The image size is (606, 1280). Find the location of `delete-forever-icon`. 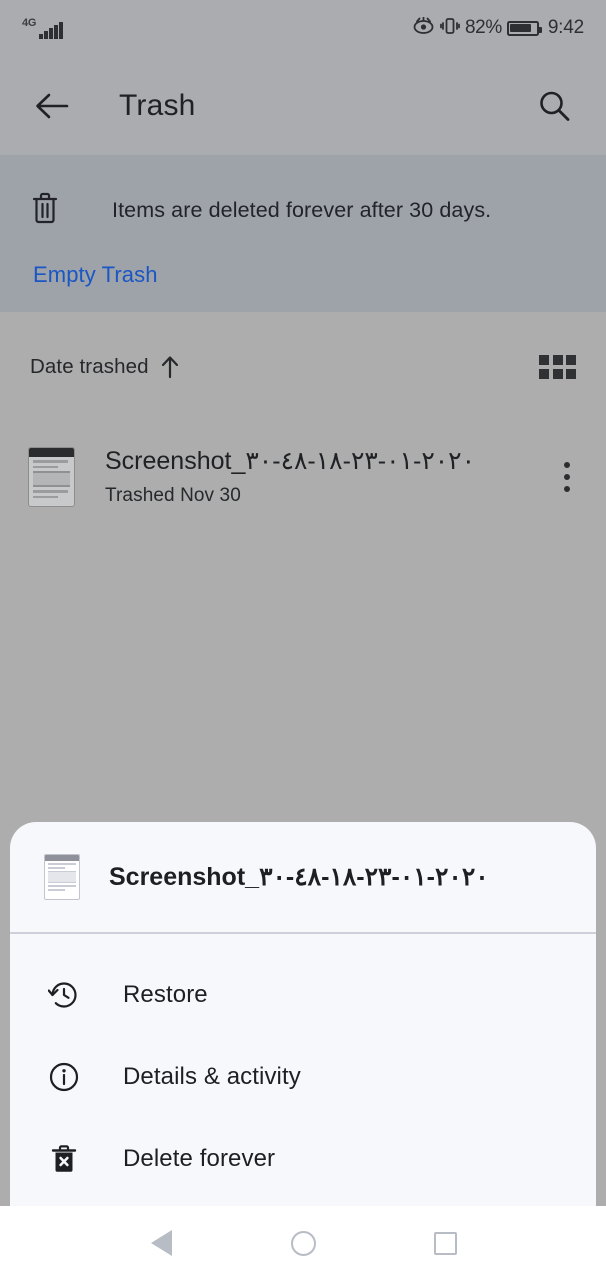

delete-forever-icon is located at coordinates (64, 1159).